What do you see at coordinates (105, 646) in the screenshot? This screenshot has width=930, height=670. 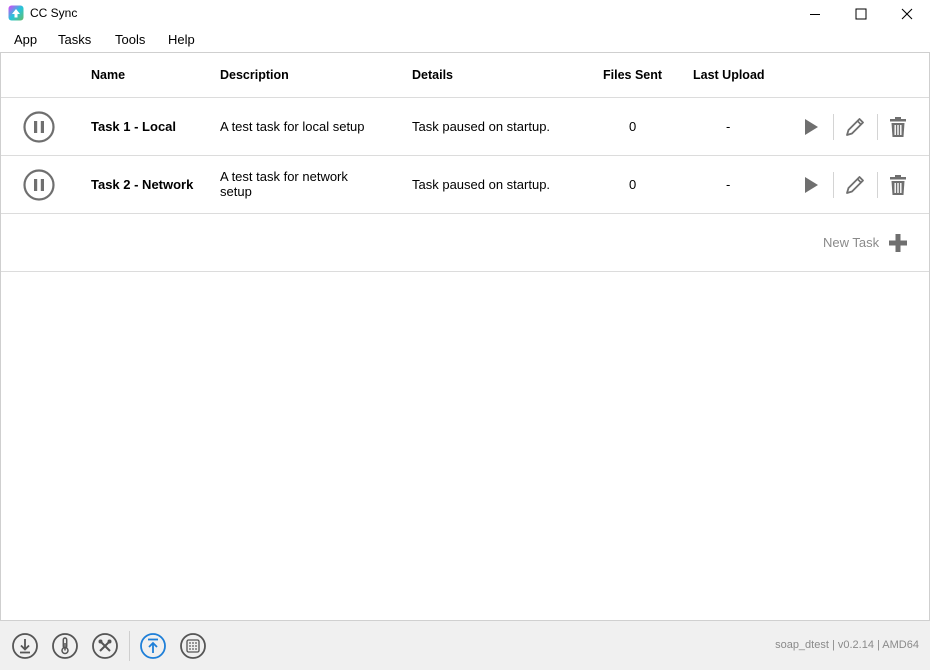 I see `tools-icon` at bounding box center [105, 646].